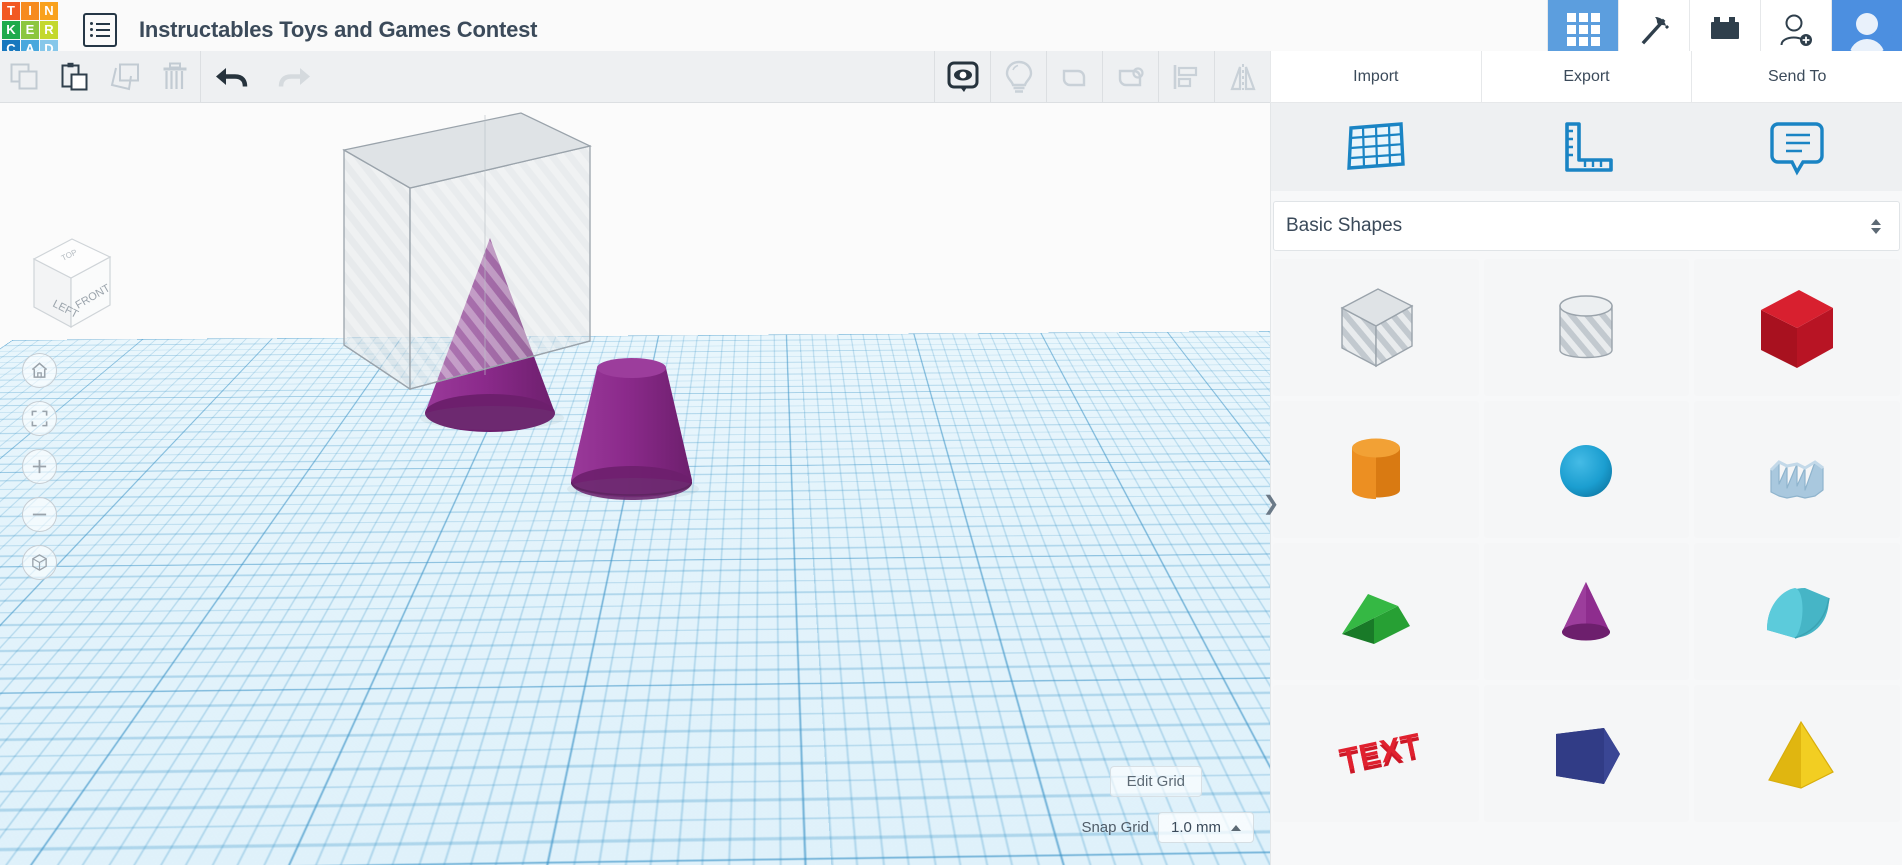  Describe the element at coordinates (1115, 827) in the screenshot. I see `snap-grid-label: Snap Grid` at that location.